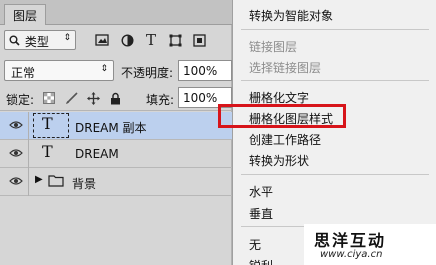 The width and height of the screenshot is (436, 265). I want to click on watermark: 思洋互动 www.ciya.cn, so click(370, 244).